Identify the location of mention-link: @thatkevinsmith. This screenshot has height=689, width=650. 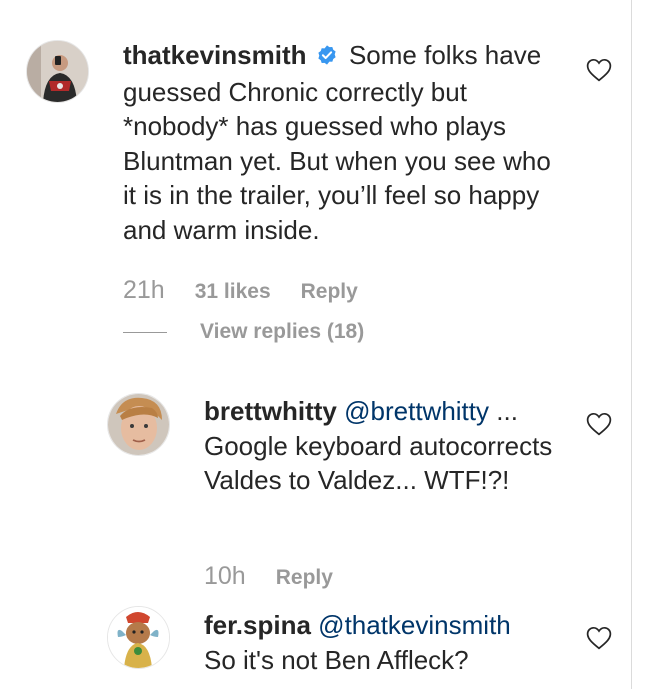
(414, 625).